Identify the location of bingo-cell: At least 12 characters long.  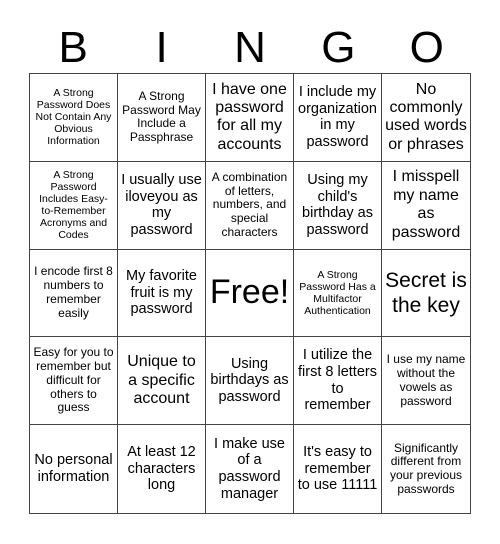
(162, 469).